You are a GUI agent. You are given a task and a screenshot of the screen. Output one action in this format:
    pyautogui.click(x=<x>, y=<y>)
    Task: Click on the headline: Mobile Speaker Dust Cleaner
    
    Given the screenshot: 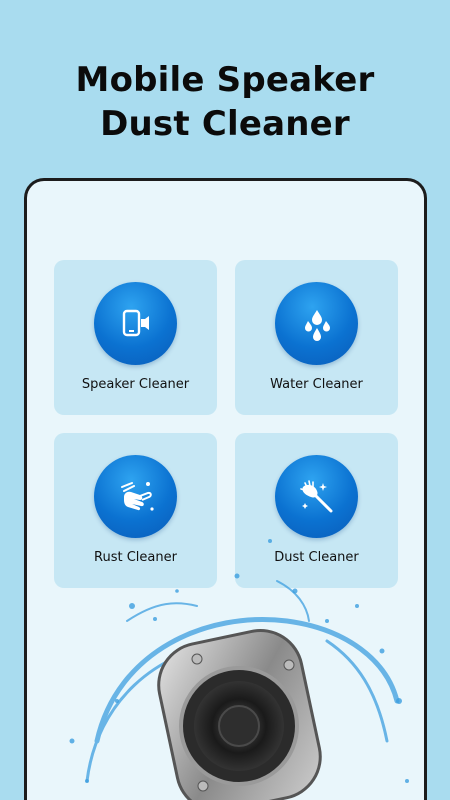 What is the action you would take?
    pyautogui.click(x=225, y=102)
    